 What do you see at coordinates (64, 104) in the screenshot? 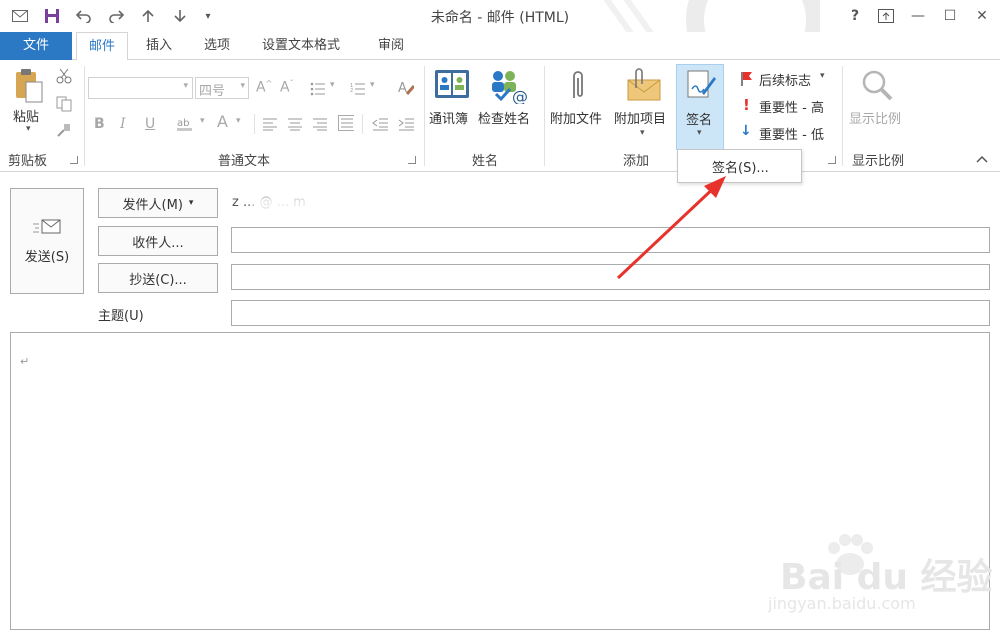
I see `copy-icon` at bounding box center [64, 104].